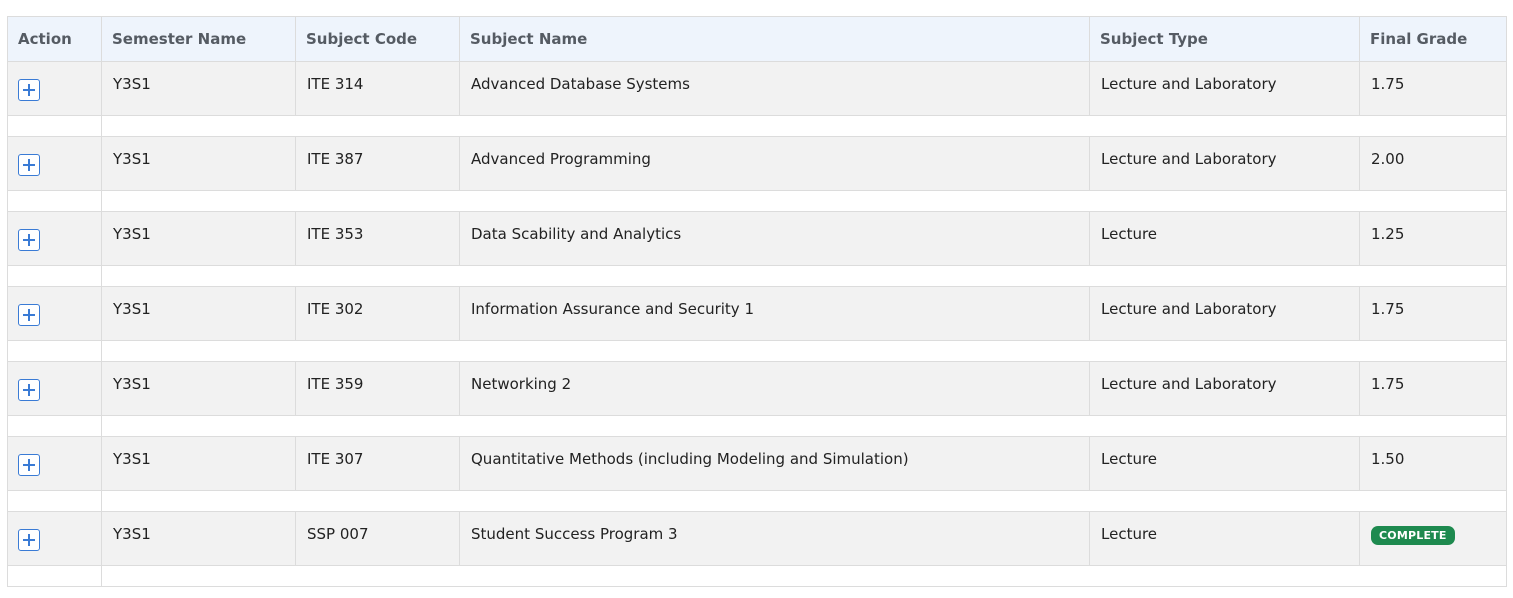 This screenshot has height=598, width=1513. What do you see at coordinates (1433, 463) in the screenshot?
I see `final-grade-cell: 1.50` at bounding box center [1433, 463].